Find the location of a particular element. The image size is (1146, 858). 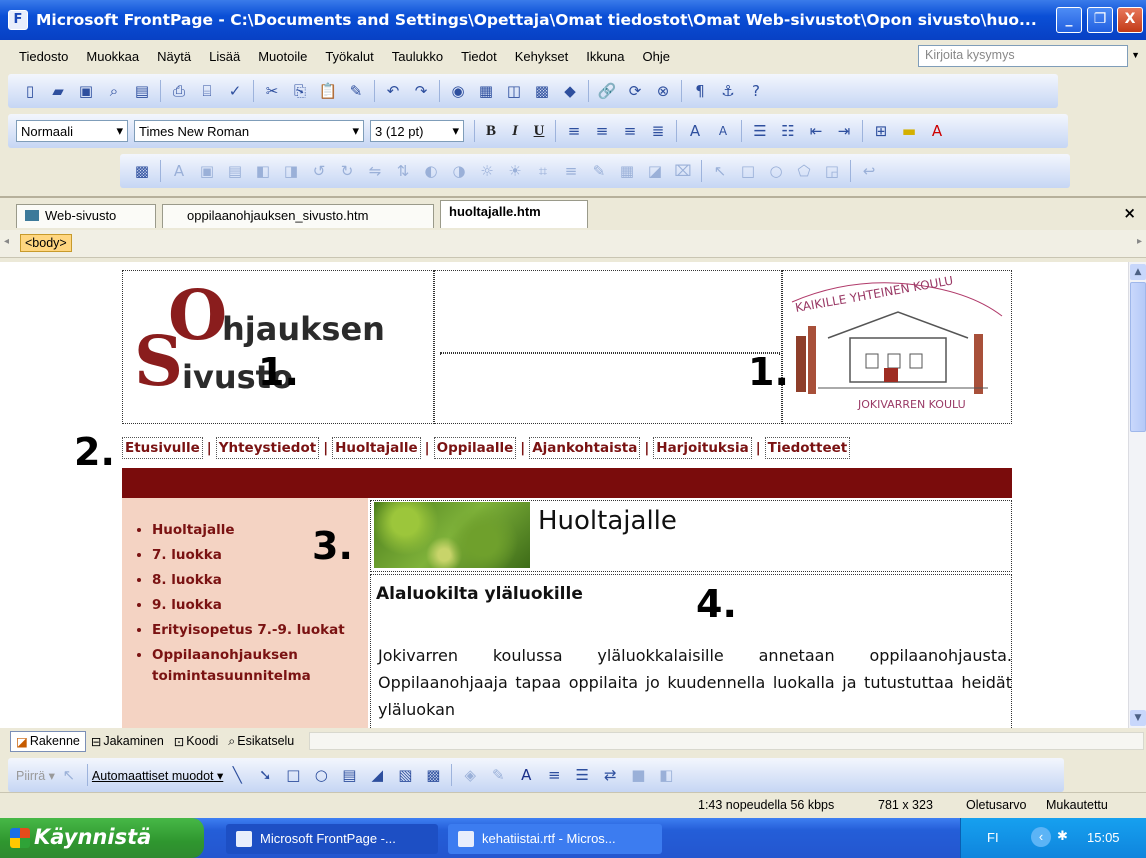

drawing-icon: ◆ is located at coordinates (570, 91).